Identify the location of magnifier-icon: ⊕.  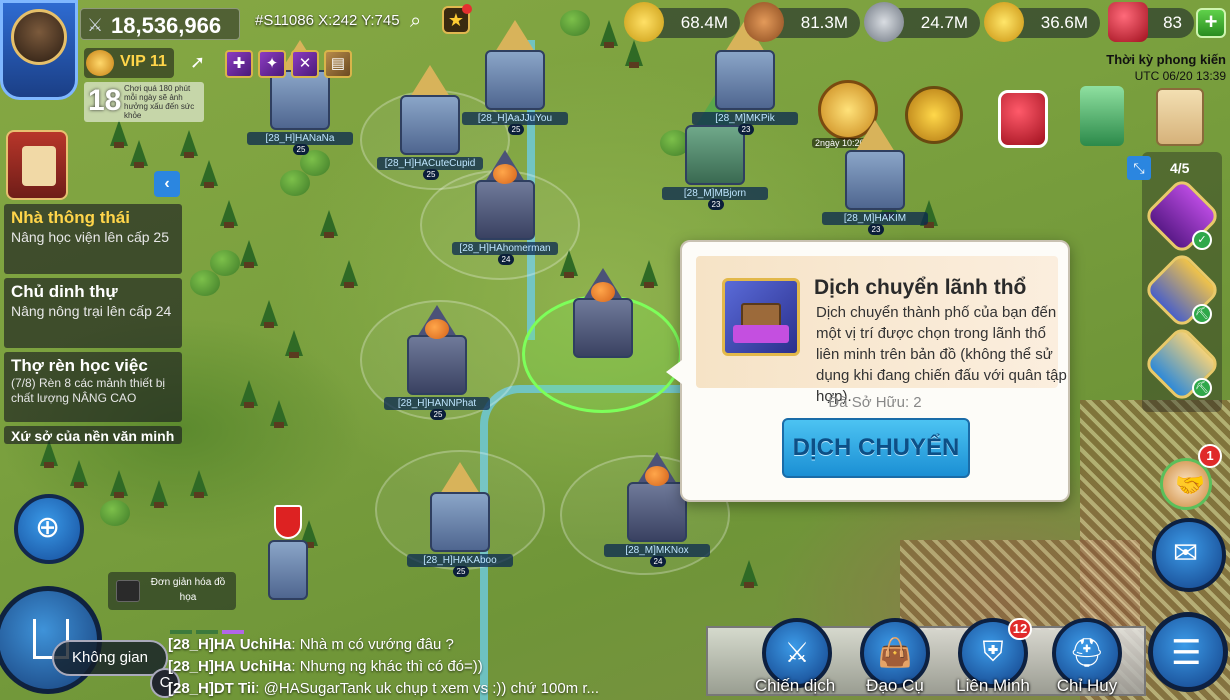
(48, 527).